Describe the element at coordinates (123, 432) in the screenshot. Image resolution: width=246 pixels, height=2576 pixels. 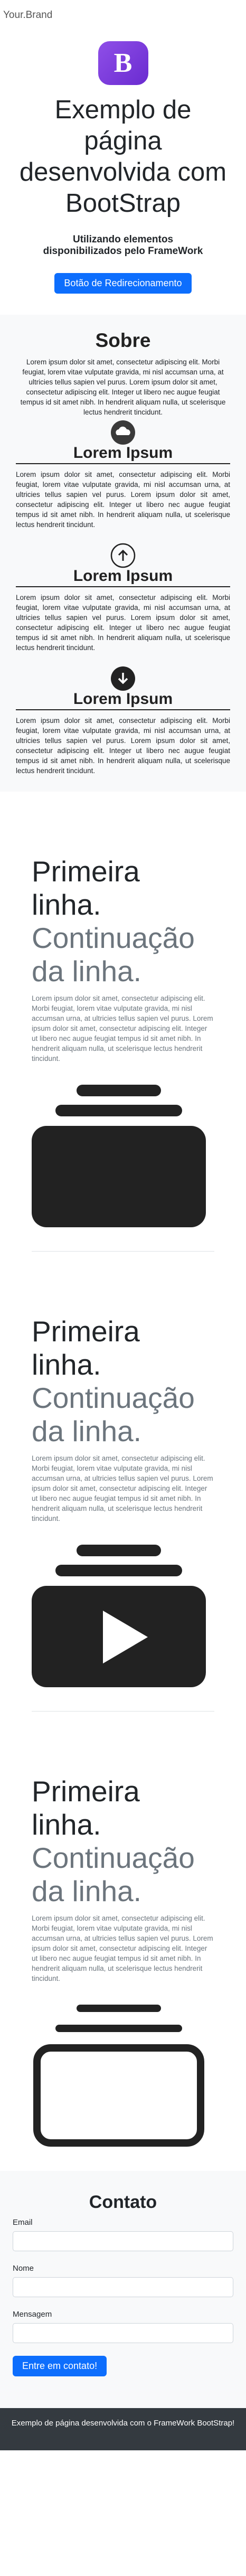
I see `cloud-icon` at that location.